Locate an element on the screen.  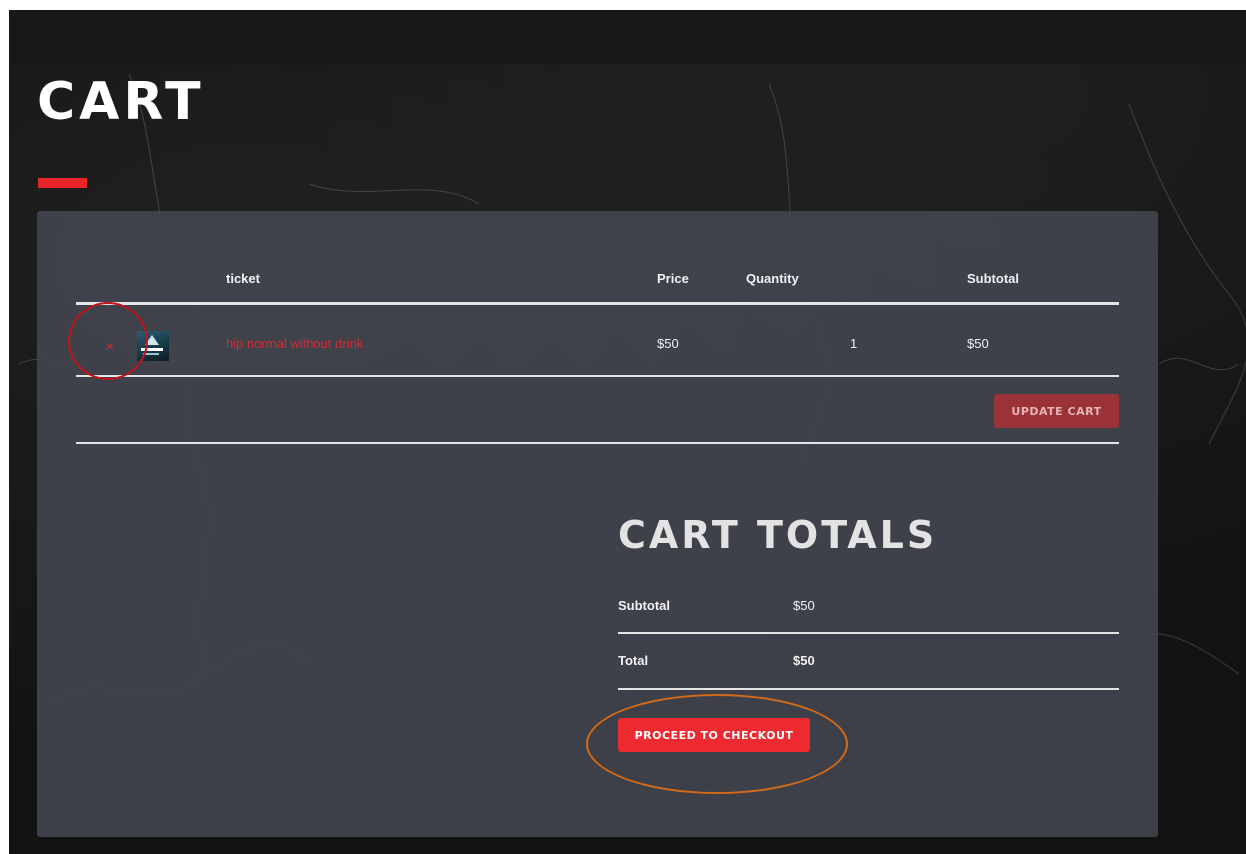
totals-total-label: Total is located at coordinates (633, 660).